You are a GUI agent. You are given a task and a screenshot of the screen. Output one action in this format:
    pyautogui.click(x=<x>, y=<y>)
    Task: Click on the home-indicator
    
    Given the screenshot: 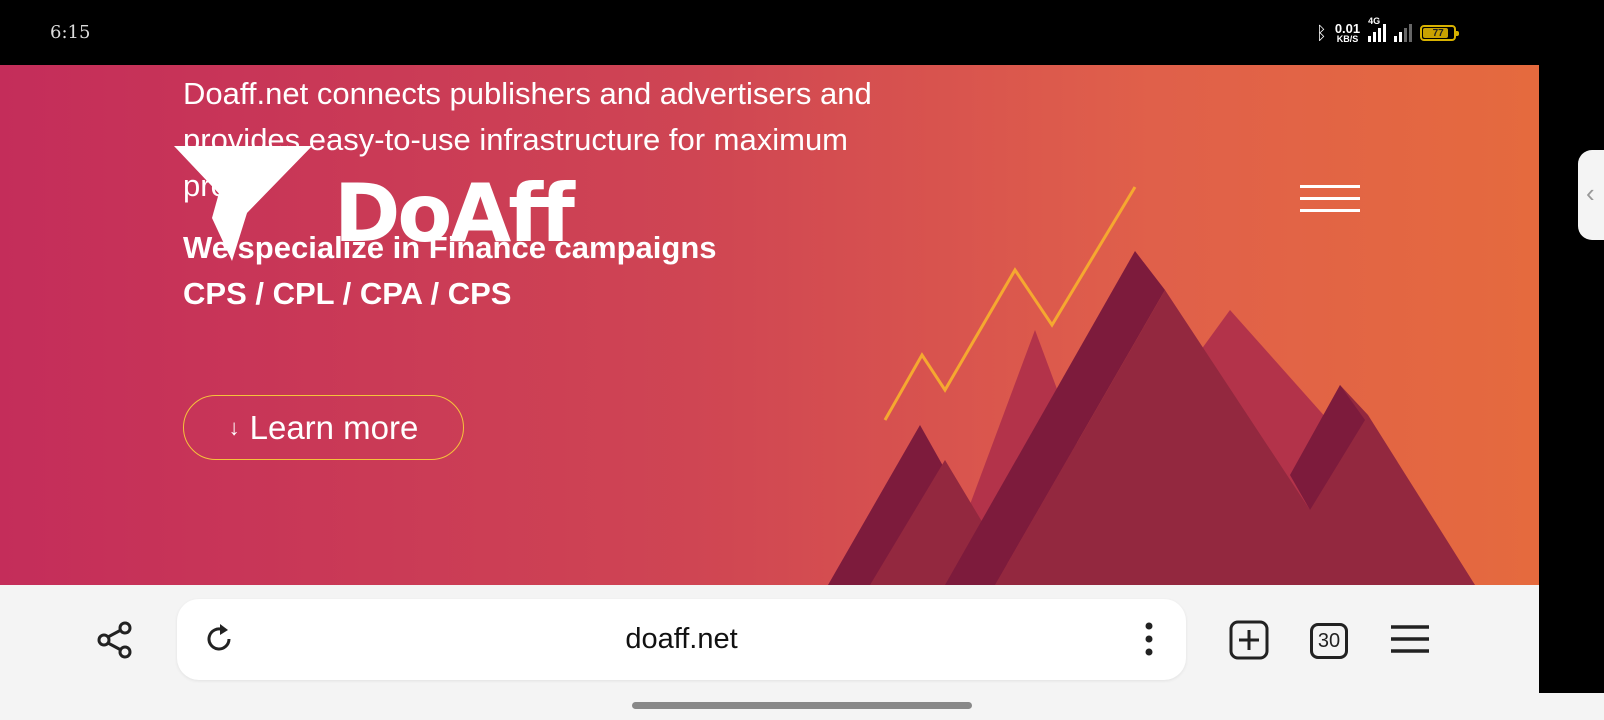 What is the action you would take?
    pyautogui.click(x=802, y=705)
    